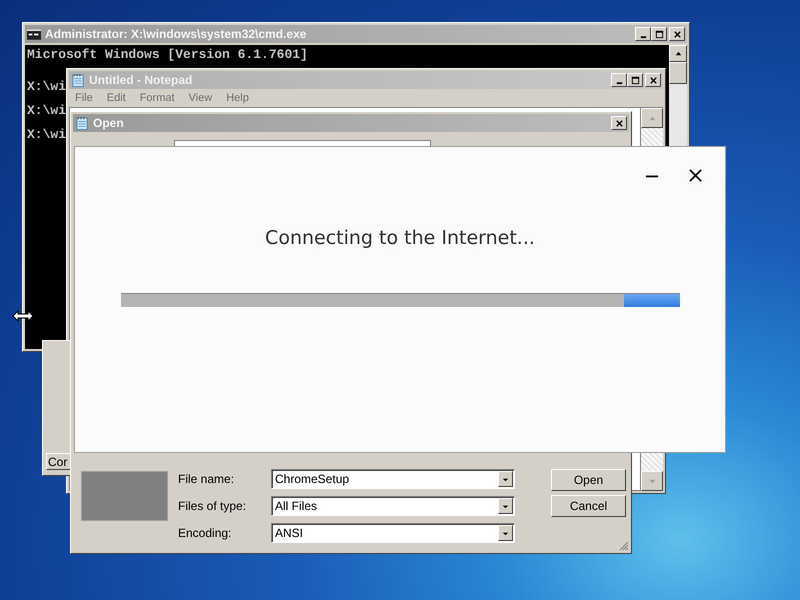  What do you see at coordinates (108, 123) in the screenshot?
I see `window-title: Open` at bounding box center [108, 123].